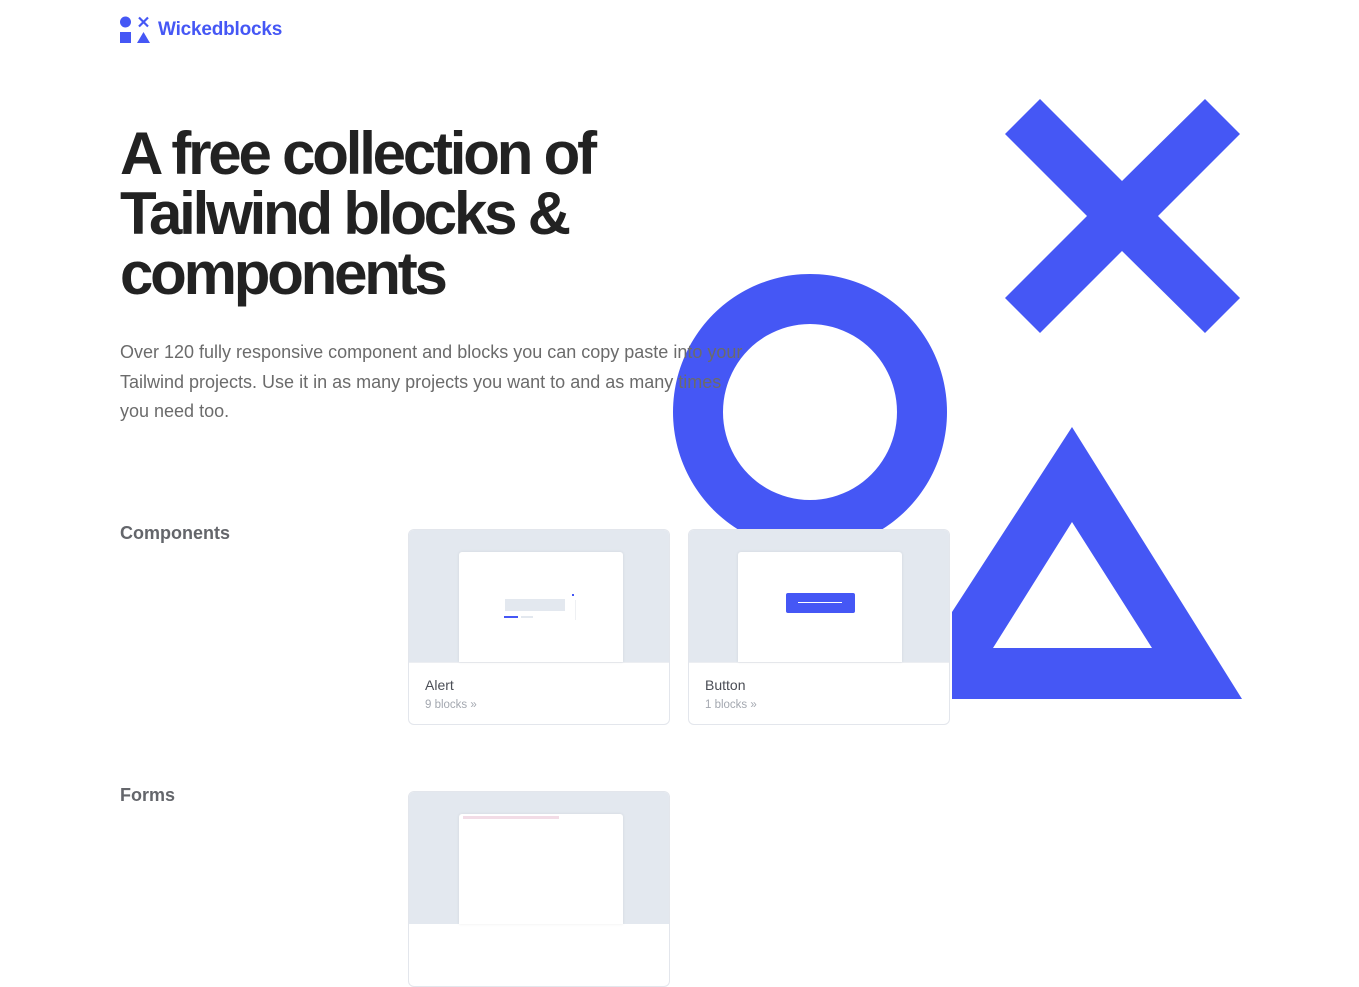 The width and height of the screenshot is (1359, 987). I want to click on hero-title-line: A free collection of, so click(358, 153).